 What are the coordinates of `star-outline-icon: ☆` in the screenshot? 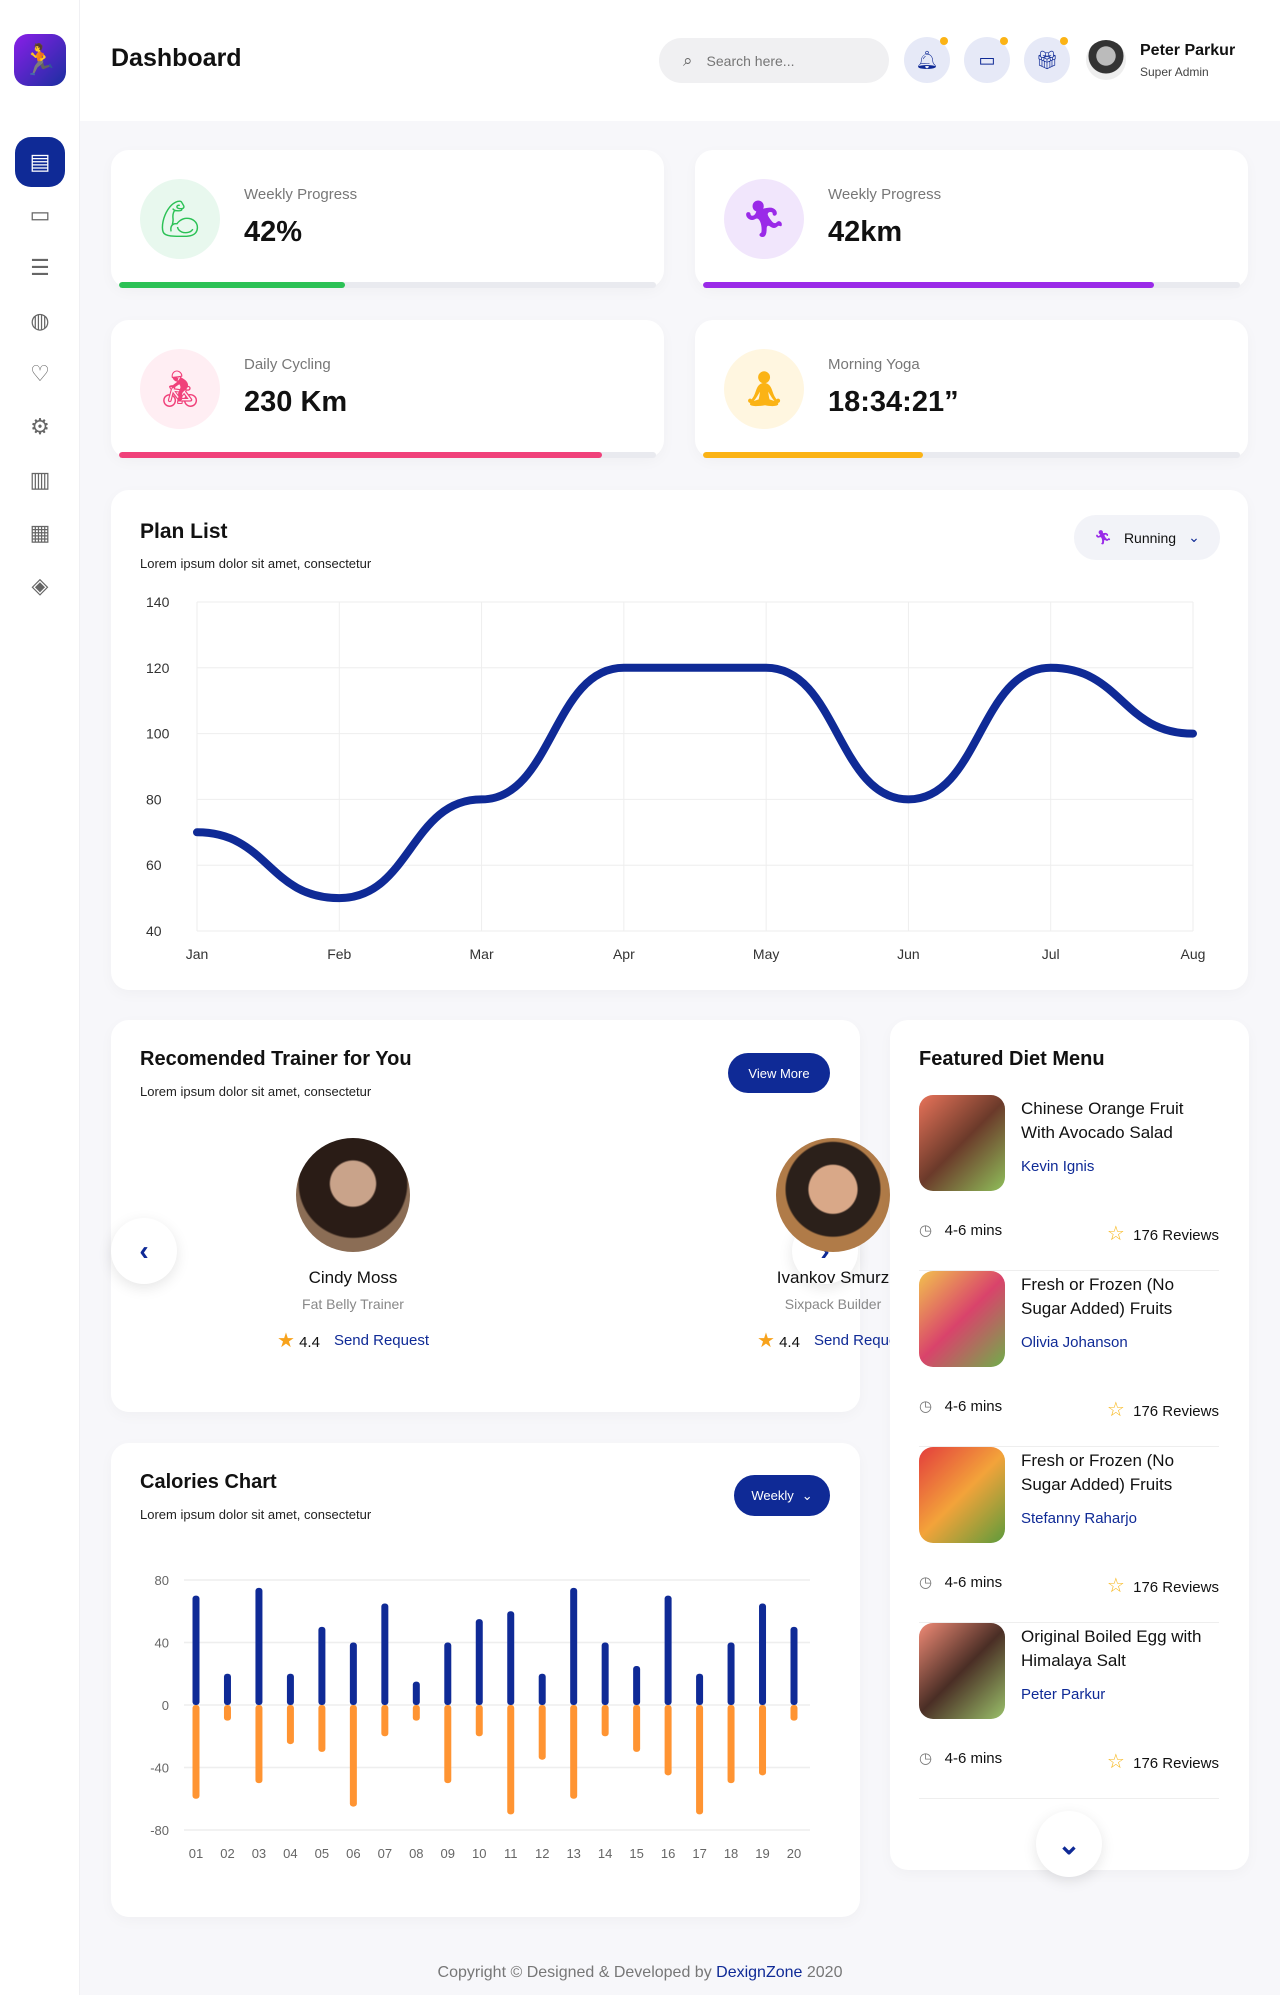 It's located at (1115, 1762).